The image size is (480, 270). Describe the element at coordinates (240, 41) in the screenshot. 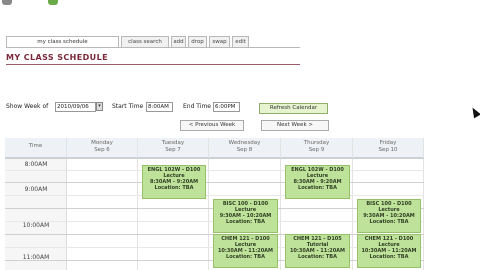

I see `tab-edit: edit` at that location.